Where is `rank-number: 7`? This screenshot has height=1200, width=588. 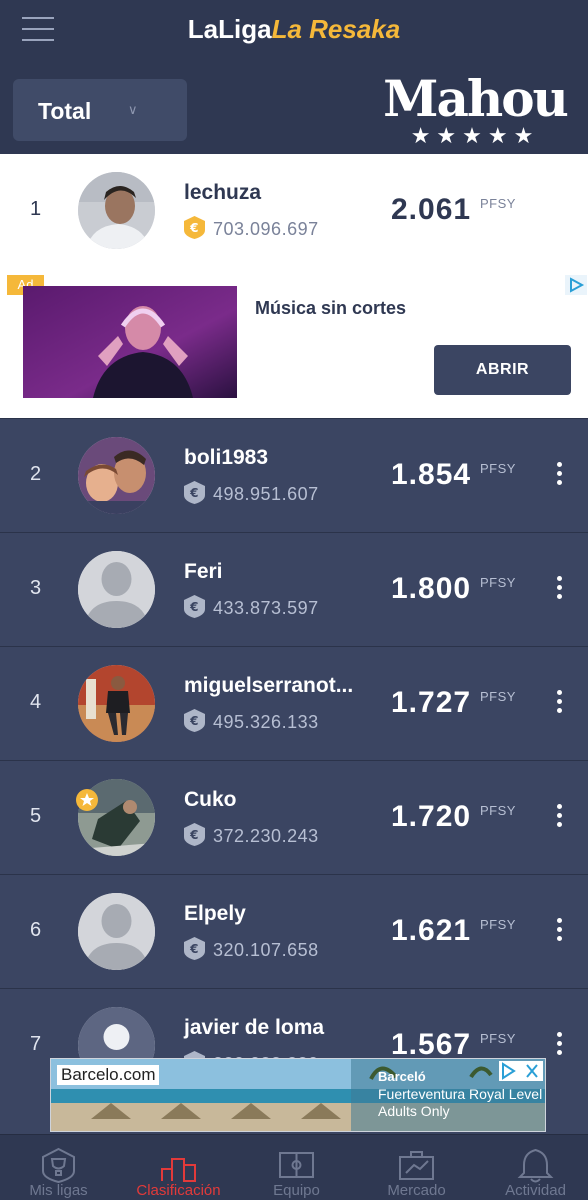 rank-number: 7 is located at coordinates (36, 1044).